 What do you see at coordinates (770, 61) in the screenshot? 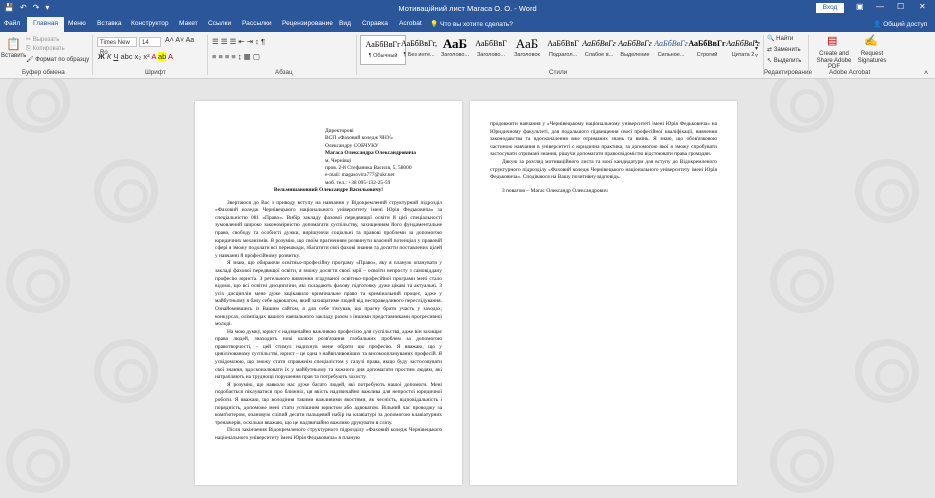
I see `cursor-icon: ↖` at bounding box center [770, 61].